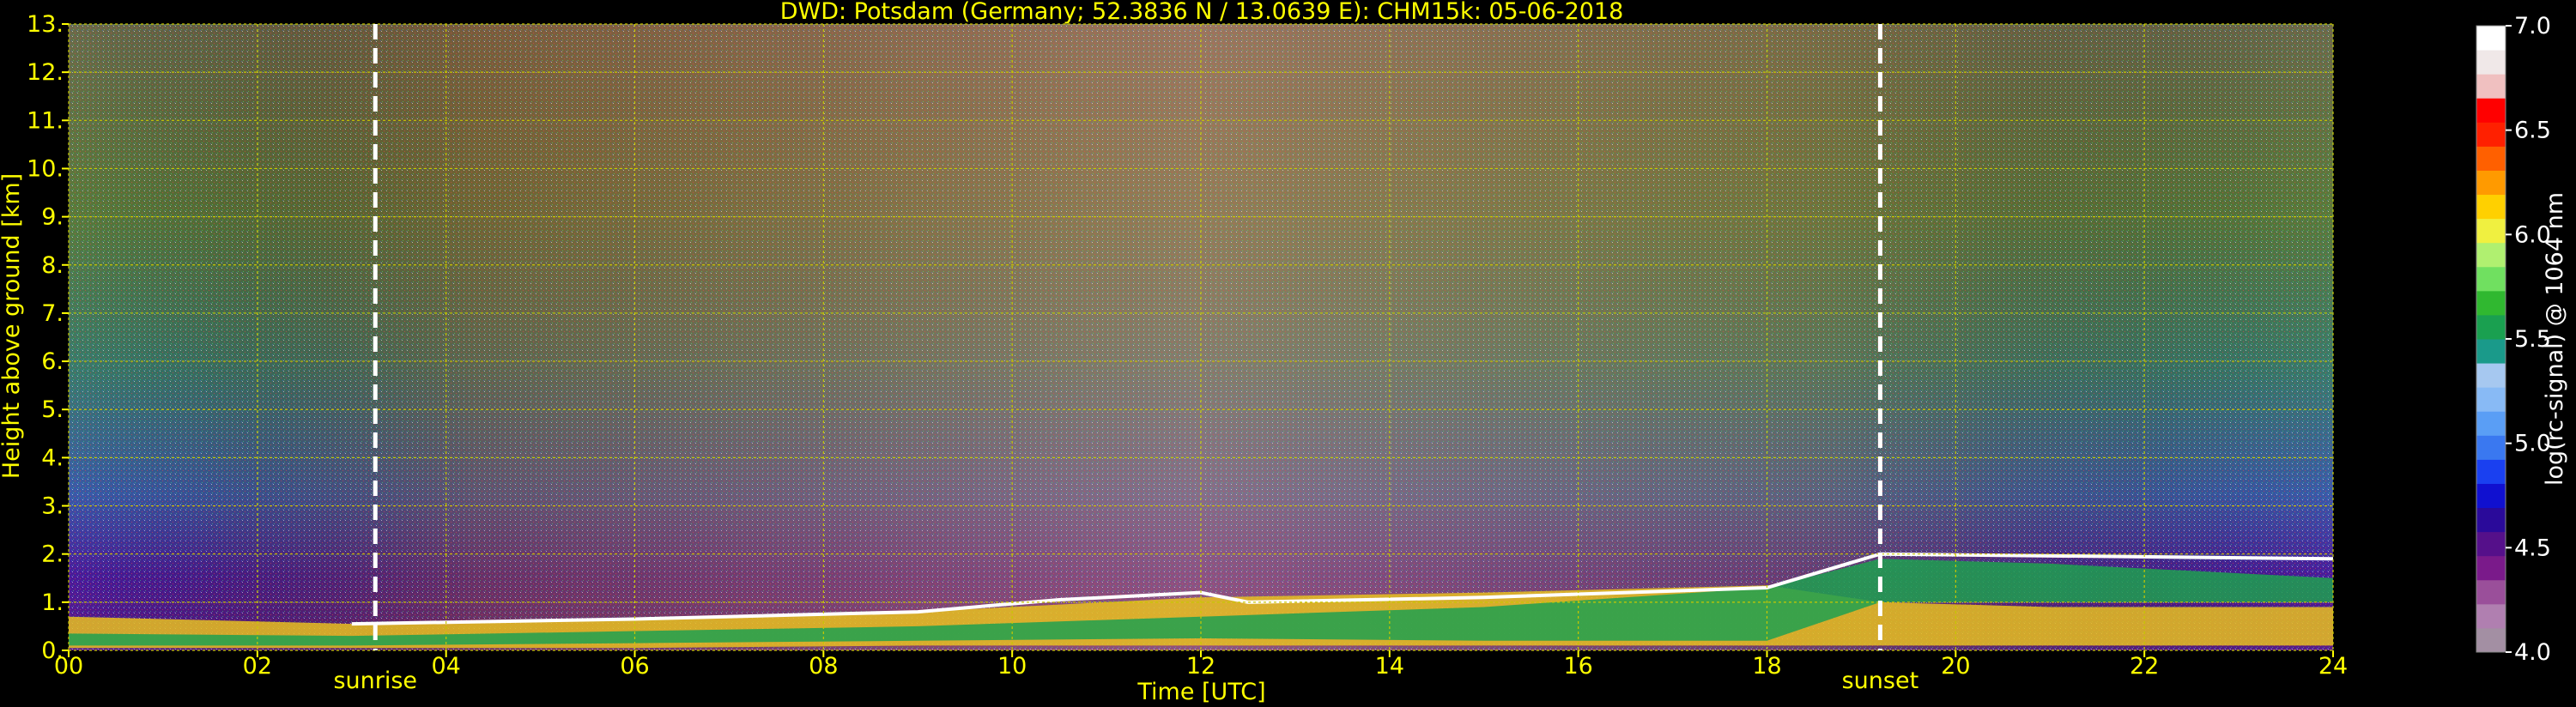 The height and width of the screenshot is (707, 2576). What do you see at coordinates (45, 72) in the screenshot?
I see `y-tick-label: 12.` at bounding box center [45, 72].